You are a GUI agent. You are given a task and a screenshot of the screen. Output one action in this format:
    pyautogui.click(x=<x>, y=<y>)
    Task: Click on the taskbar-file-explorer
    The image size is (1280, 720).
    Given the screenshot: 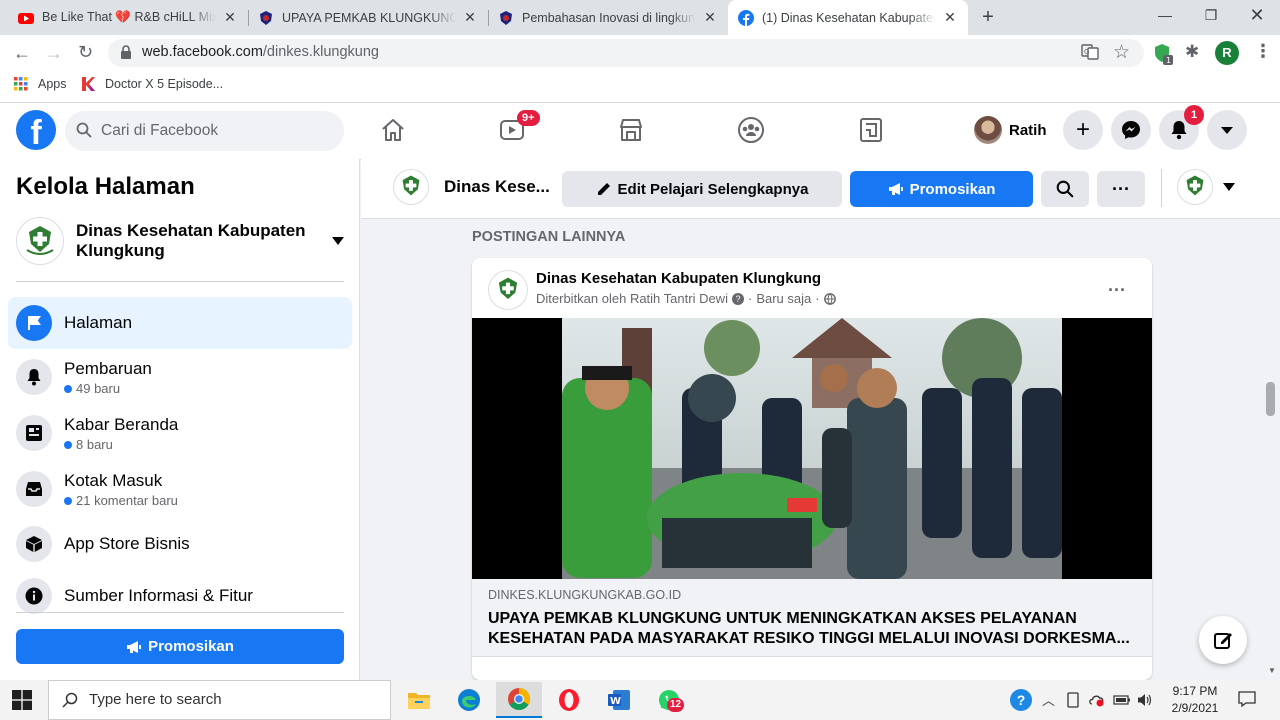 What is the action you would take?
    pyautogui.click(x=419, y=700)
    